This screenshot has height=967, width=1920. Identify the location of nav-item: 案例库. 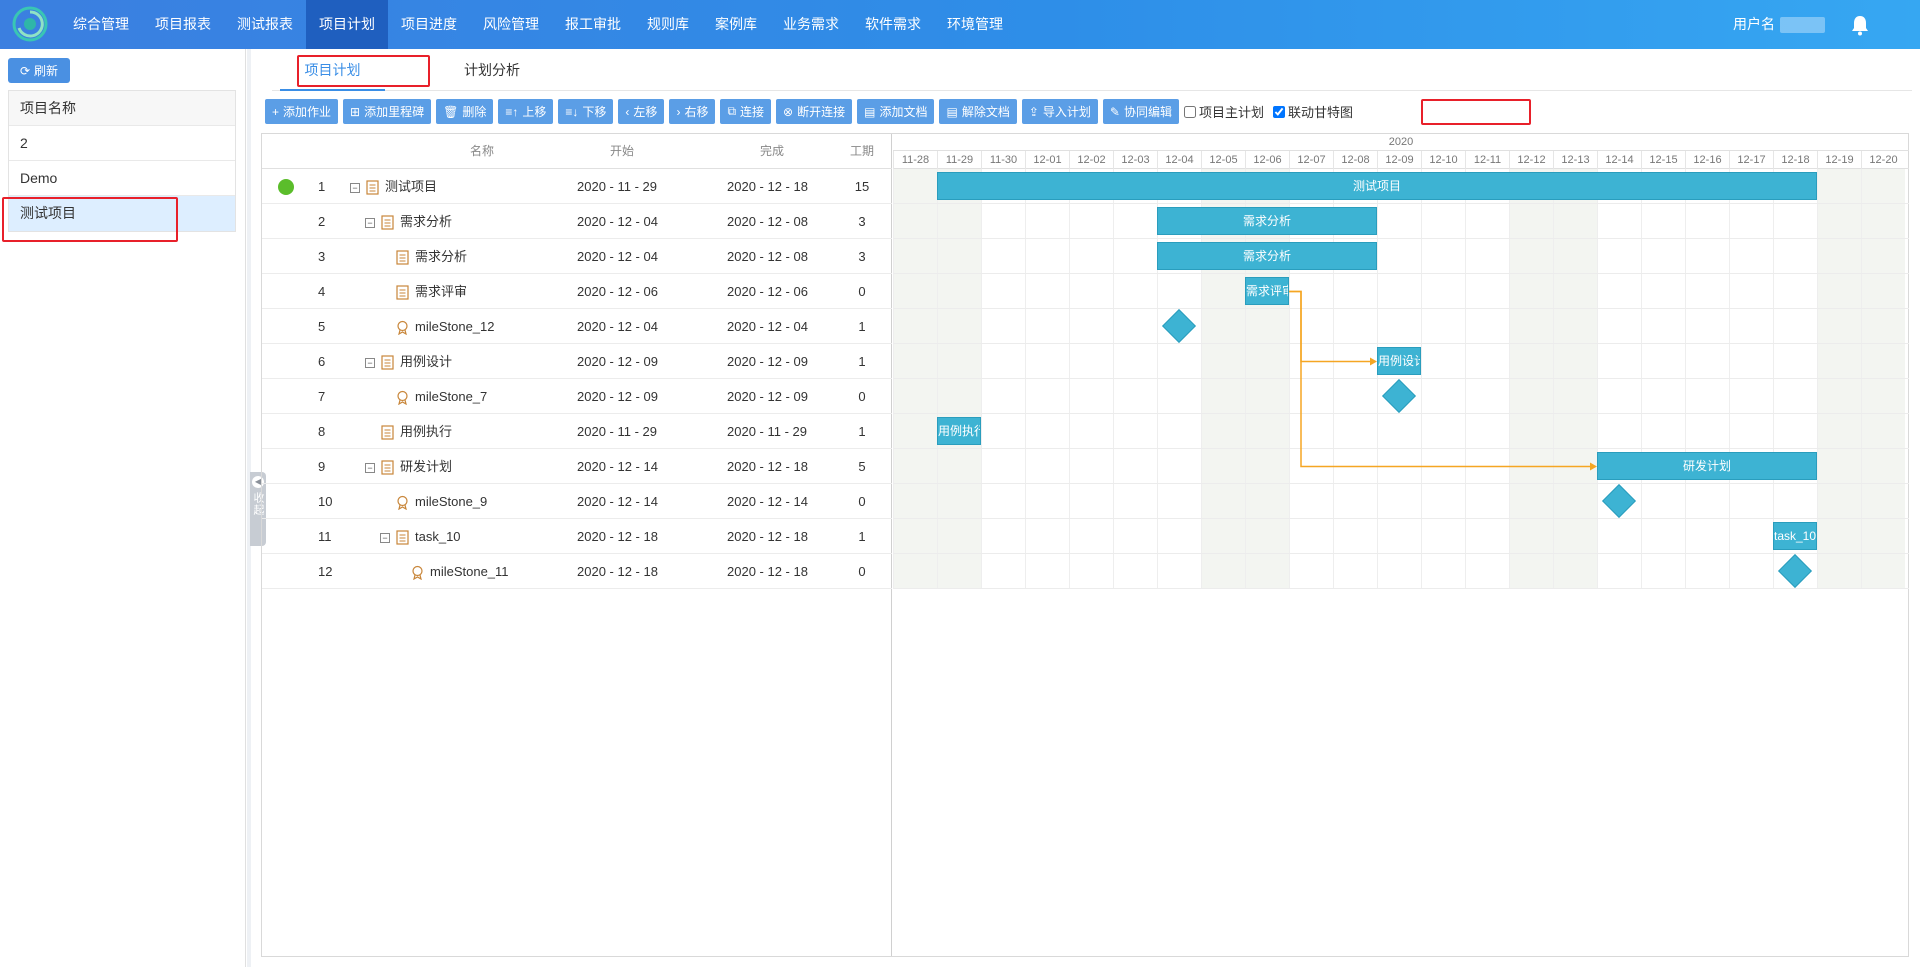
(736, 24).